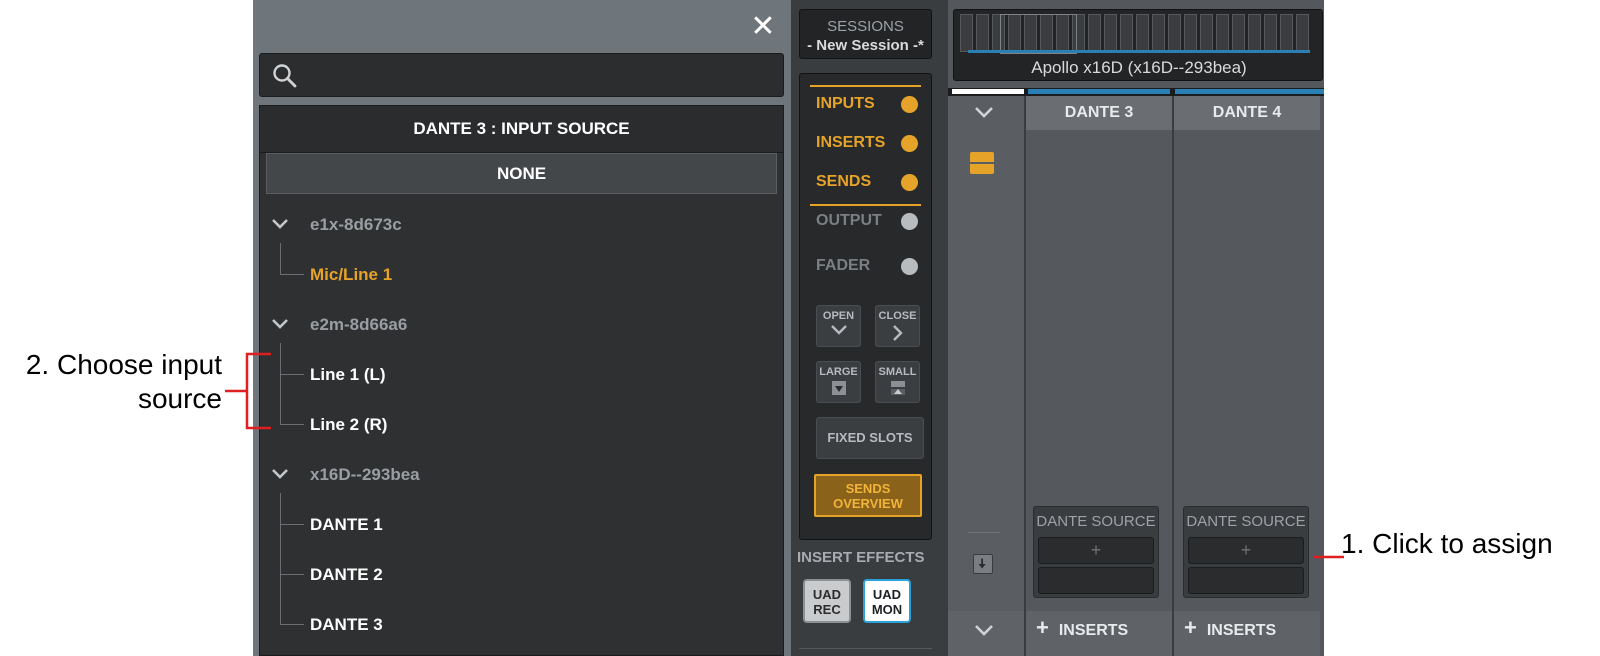 Image resolution: width=1600 pixels, height=656 pixels. Describe the element at coordinates (897, 382) in the screenshot. I see `small-button: SMALL` at that location.